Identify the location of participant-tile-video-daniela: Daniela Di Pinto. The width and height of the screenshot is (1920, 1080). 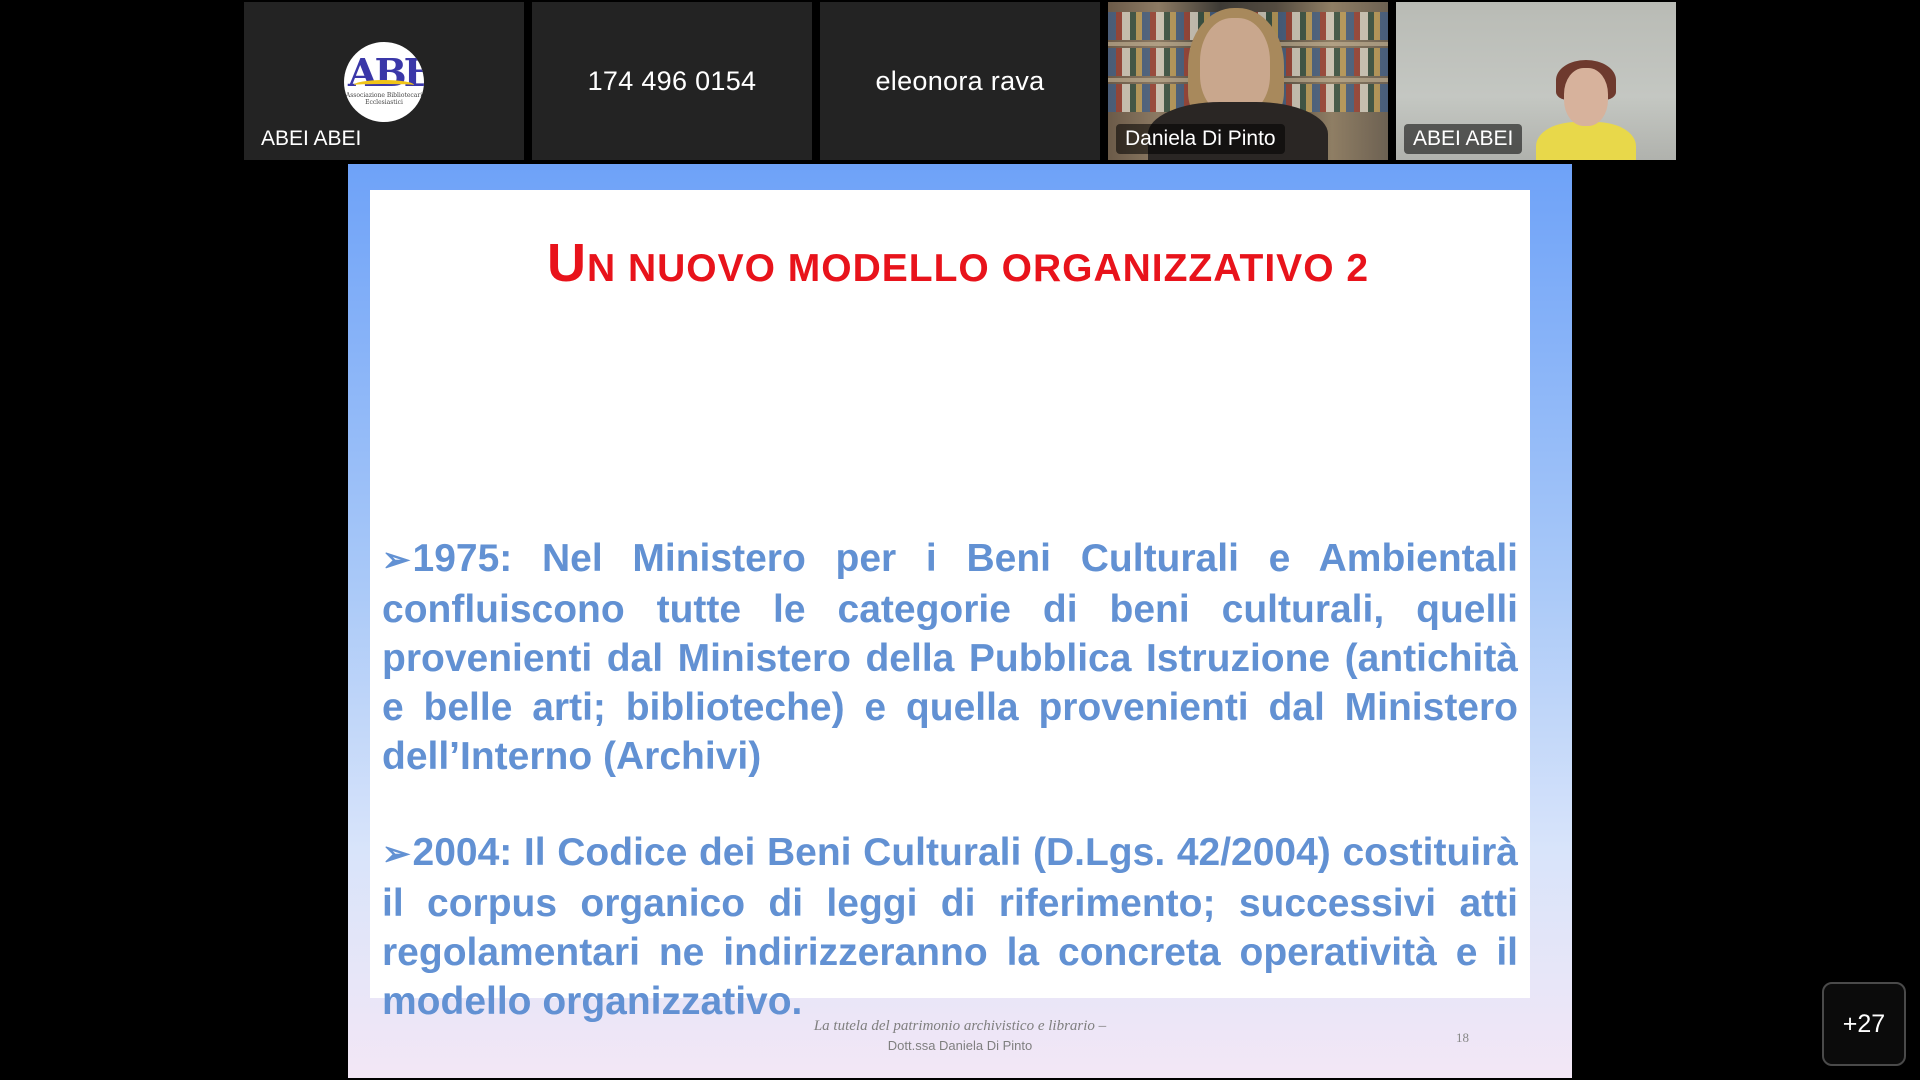
(1248, 81).